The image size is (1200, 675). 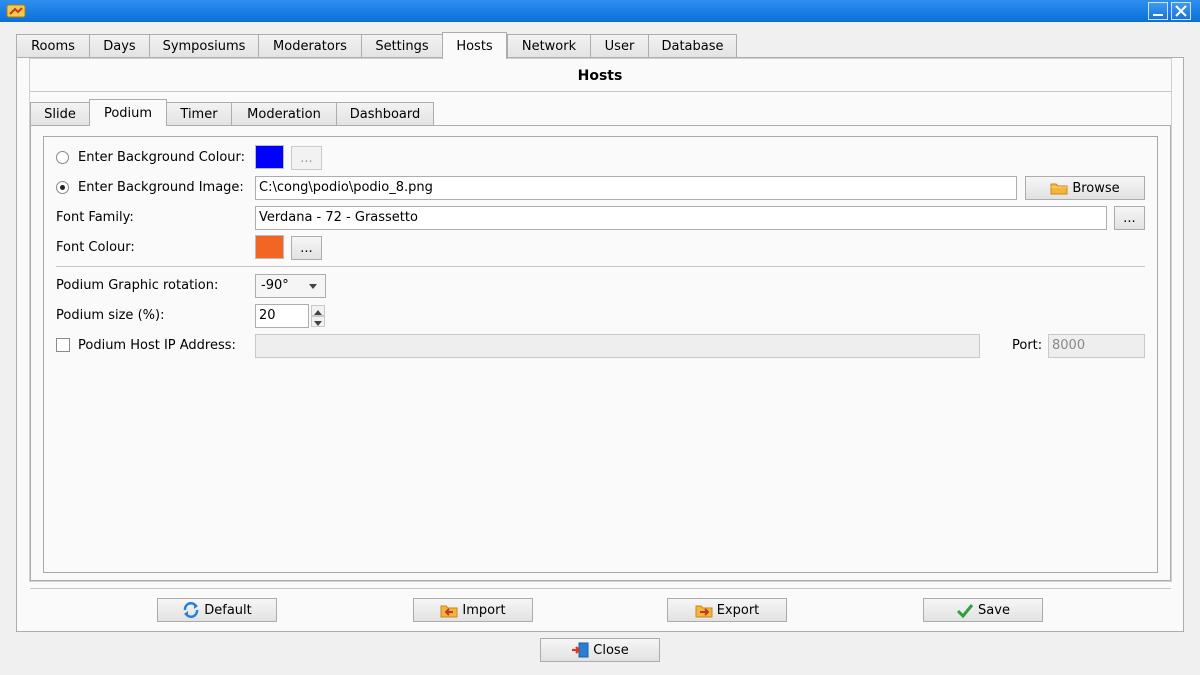 I want to click on tab-rooms: Rooms, so click(x=53, y=46).